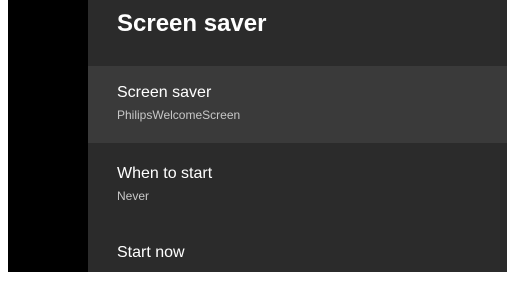 The height and width of the screenshot is (281, 507). Describe the element at coordinates (133, 196) in the screenshot. I see `menu-item-value: Never` at that location.